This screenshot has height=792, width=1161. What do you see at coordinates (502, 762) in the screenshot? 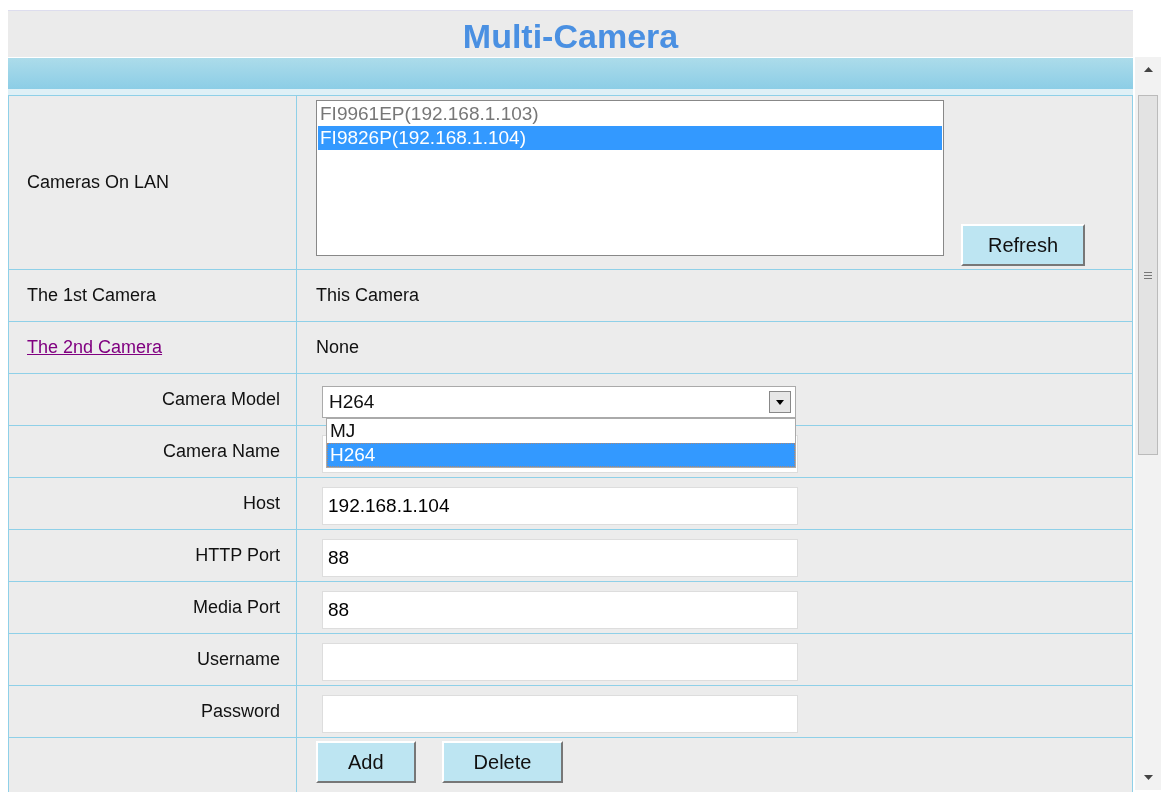
I see `action-button: Delete` at bounding box center [502, 762].